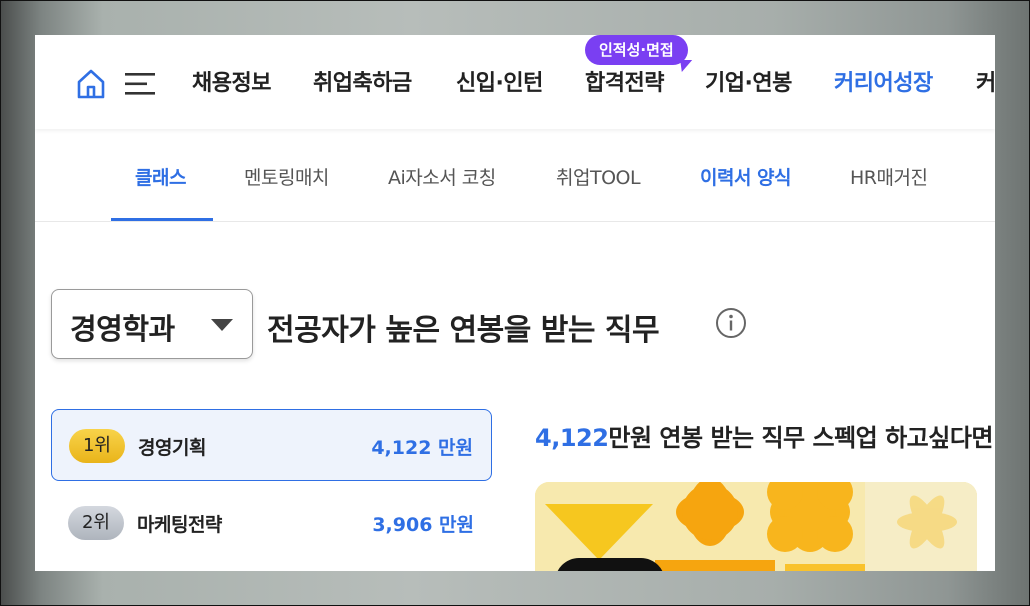 This screenshot has width=1030, height=606. Describe the element at coordinates (889, 176) in the screenshot. I see `tab-hr-magazine: HR매거진` at that location.